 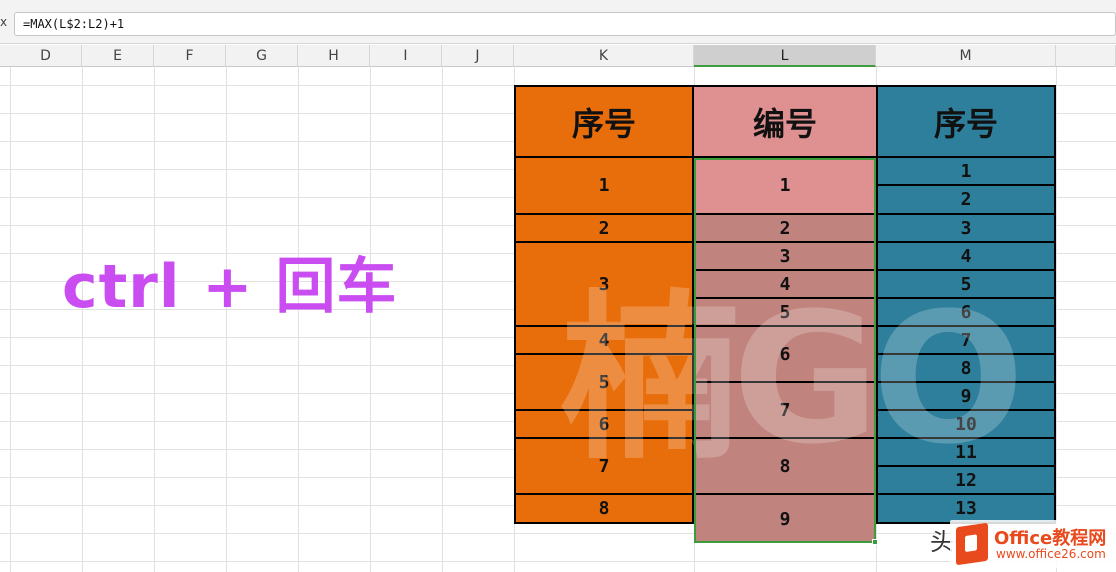 What do you see at coordinates (1051, 554) in the screenshot?
I see `office-badge-url: www.office26.com` at bounding box center [1051, 554].